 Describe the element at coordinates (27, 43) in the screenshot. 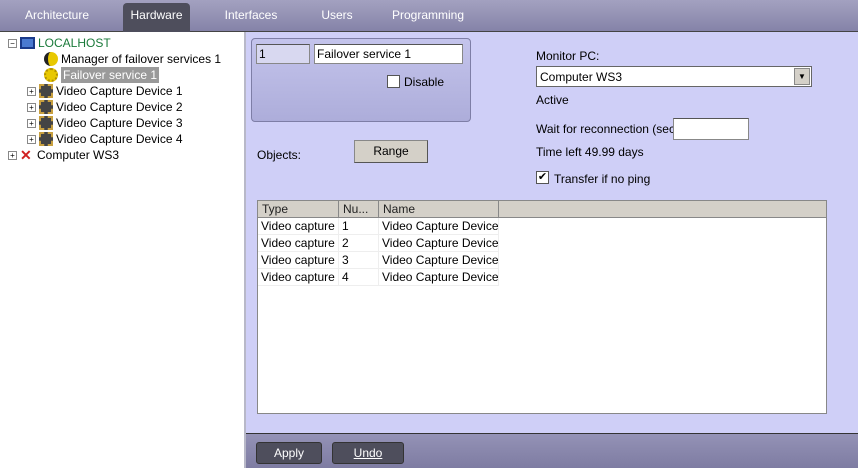

I see `monitor-icon` at that location.